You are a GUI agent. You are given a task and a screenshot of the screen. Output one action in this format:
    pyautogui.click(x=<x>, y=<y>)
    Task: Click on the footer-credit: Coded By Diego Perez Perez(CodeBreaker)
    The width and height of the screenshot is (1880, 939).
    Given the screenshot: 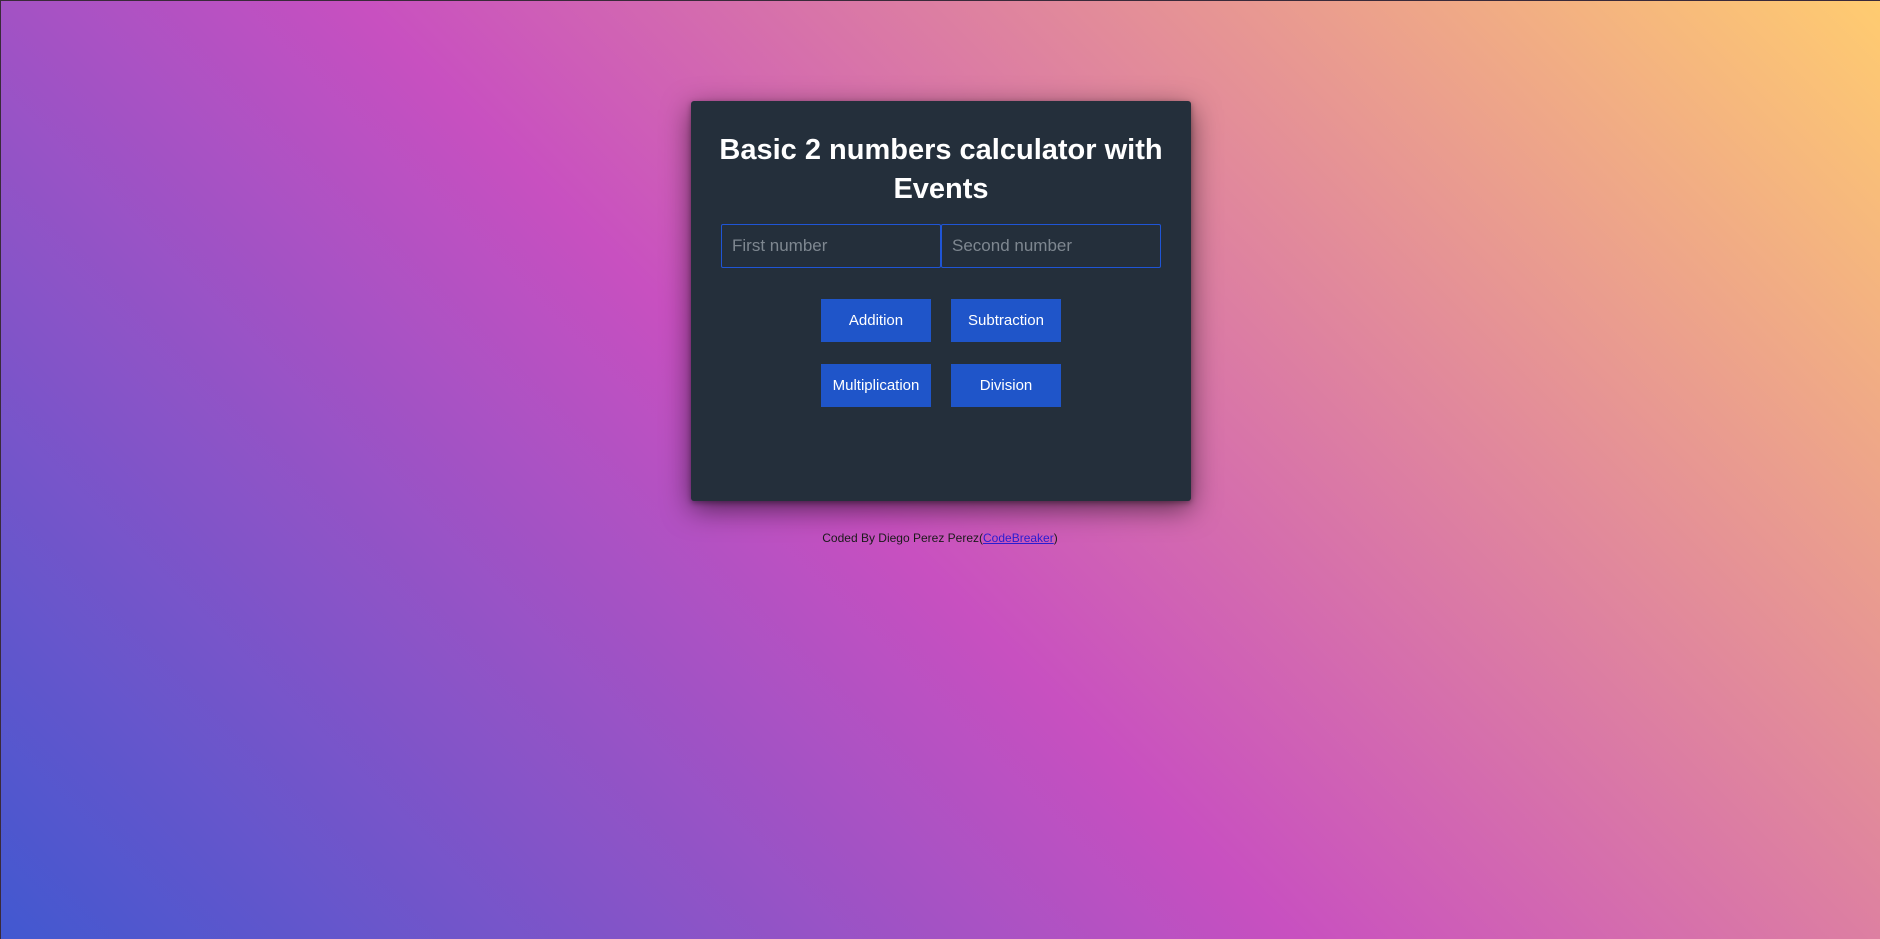 What is the action you would take?
    pyautogui.click(x=940, y=538)
    